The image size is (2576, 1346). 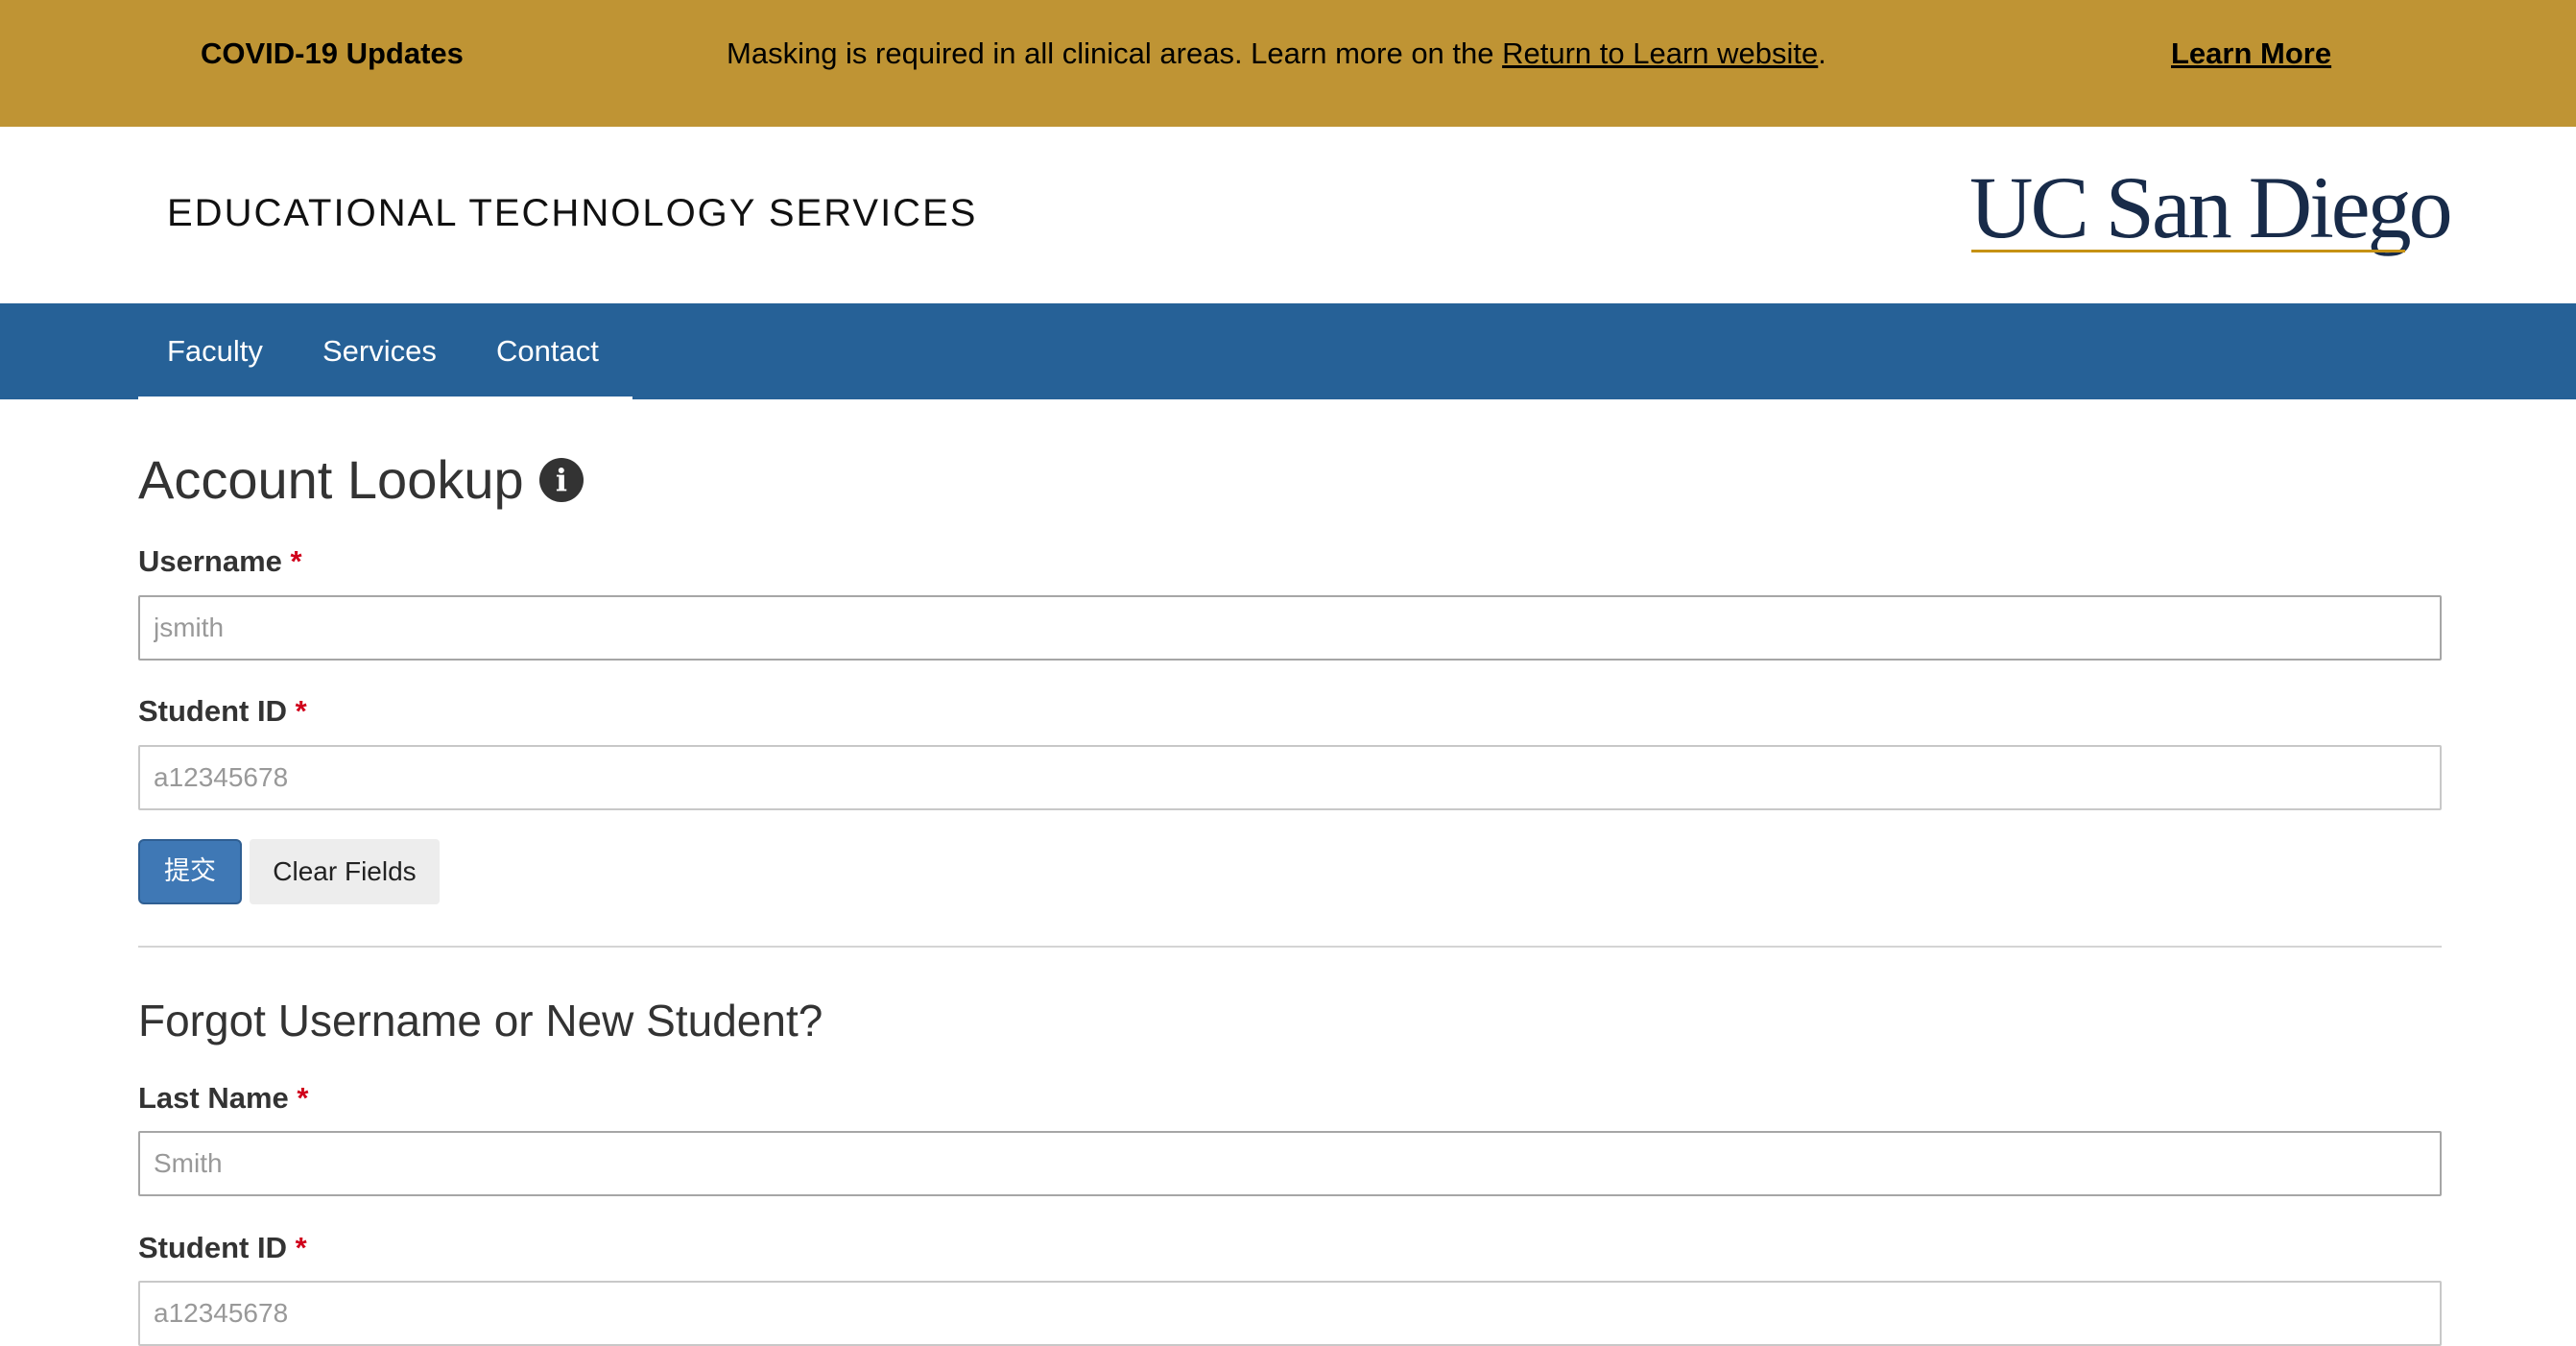 What do you see at coordinates (210, 561) in the screenshot?
I see `username-label-text: Username` at bounding box center [210, 561].